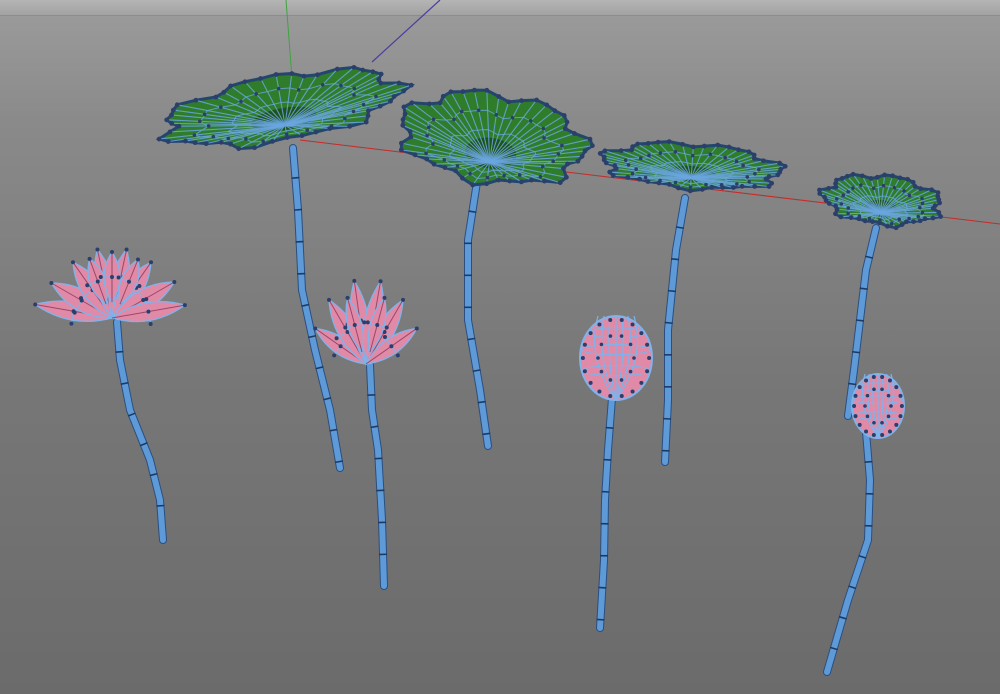  What do you see at coordinates (478, 314) in the screenshot?
I see `lotus-leaf-2-stem` at bounding box center [478, 314].